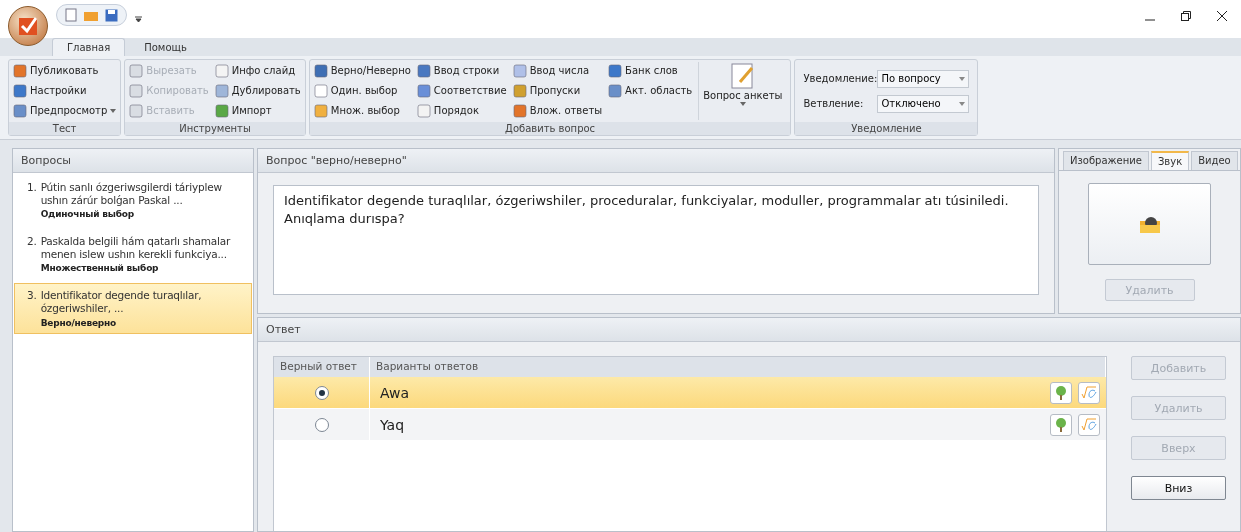  What do you see at coordinates (1222, 16) in the screenshot?
I see `close-icon` at bounding box center [1222, 16].